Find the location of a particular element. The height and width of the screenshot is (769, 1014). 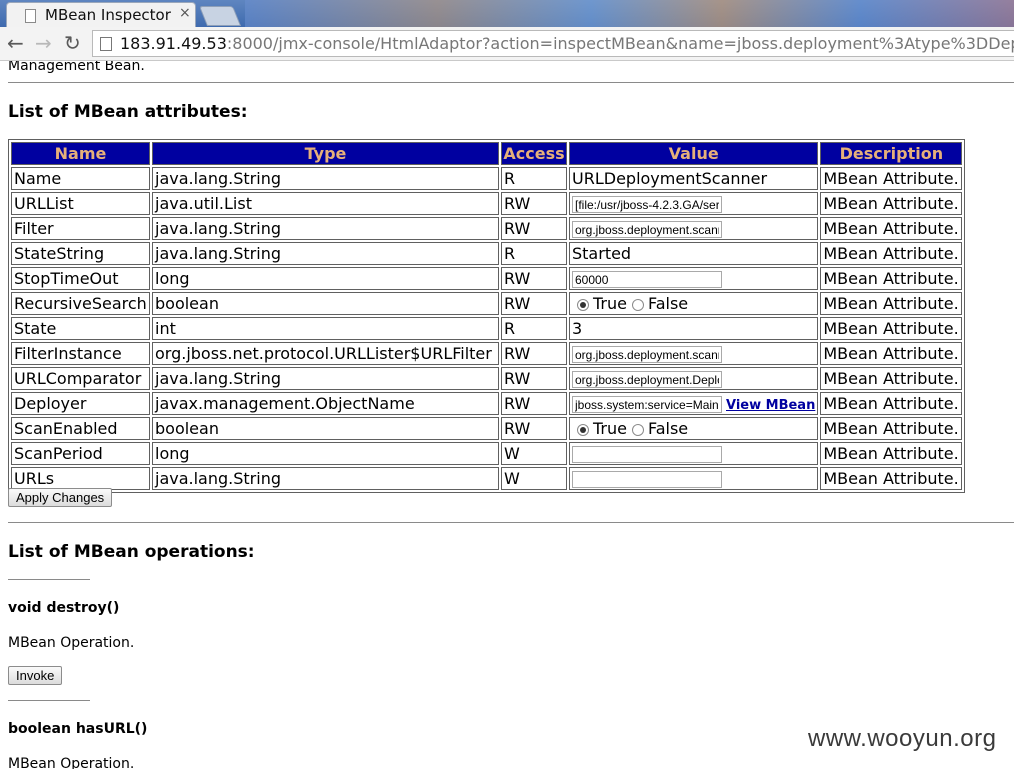

operation-signature: void destroy() is located at coordinates (64, 608).